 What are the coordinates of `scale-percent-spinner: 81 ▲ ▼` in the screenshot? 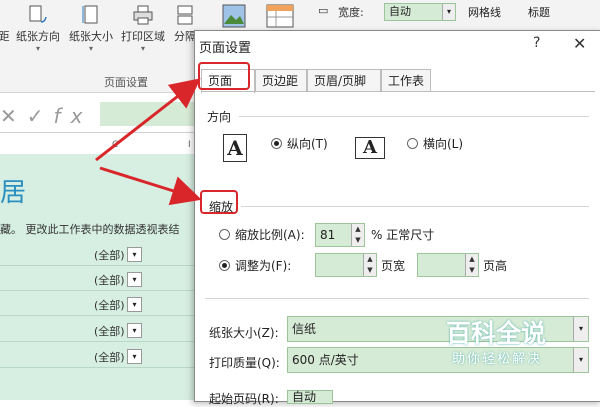 It's located at (340, 235).